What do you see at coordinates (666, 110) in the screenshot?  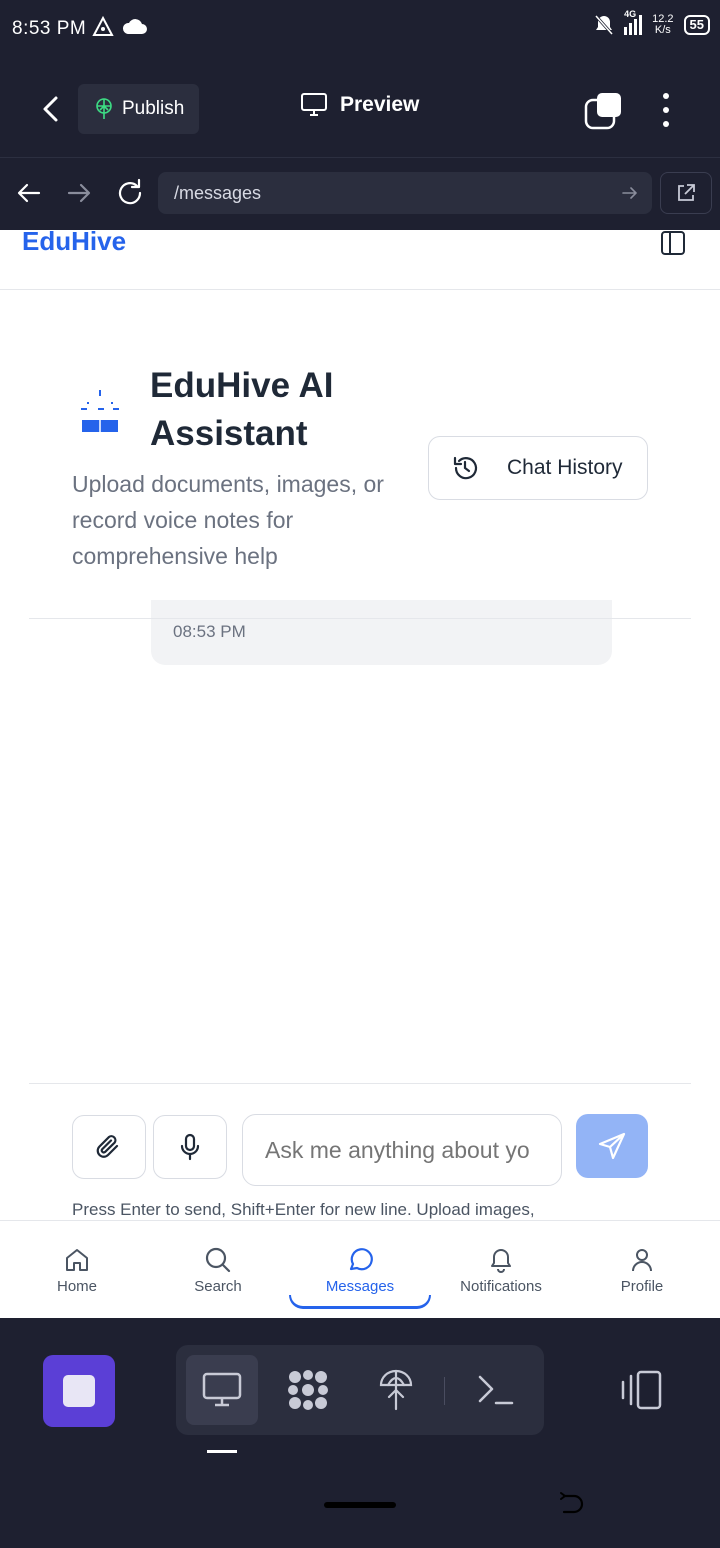 I see `more-vertical-icon` at bounding box center [666, 110].